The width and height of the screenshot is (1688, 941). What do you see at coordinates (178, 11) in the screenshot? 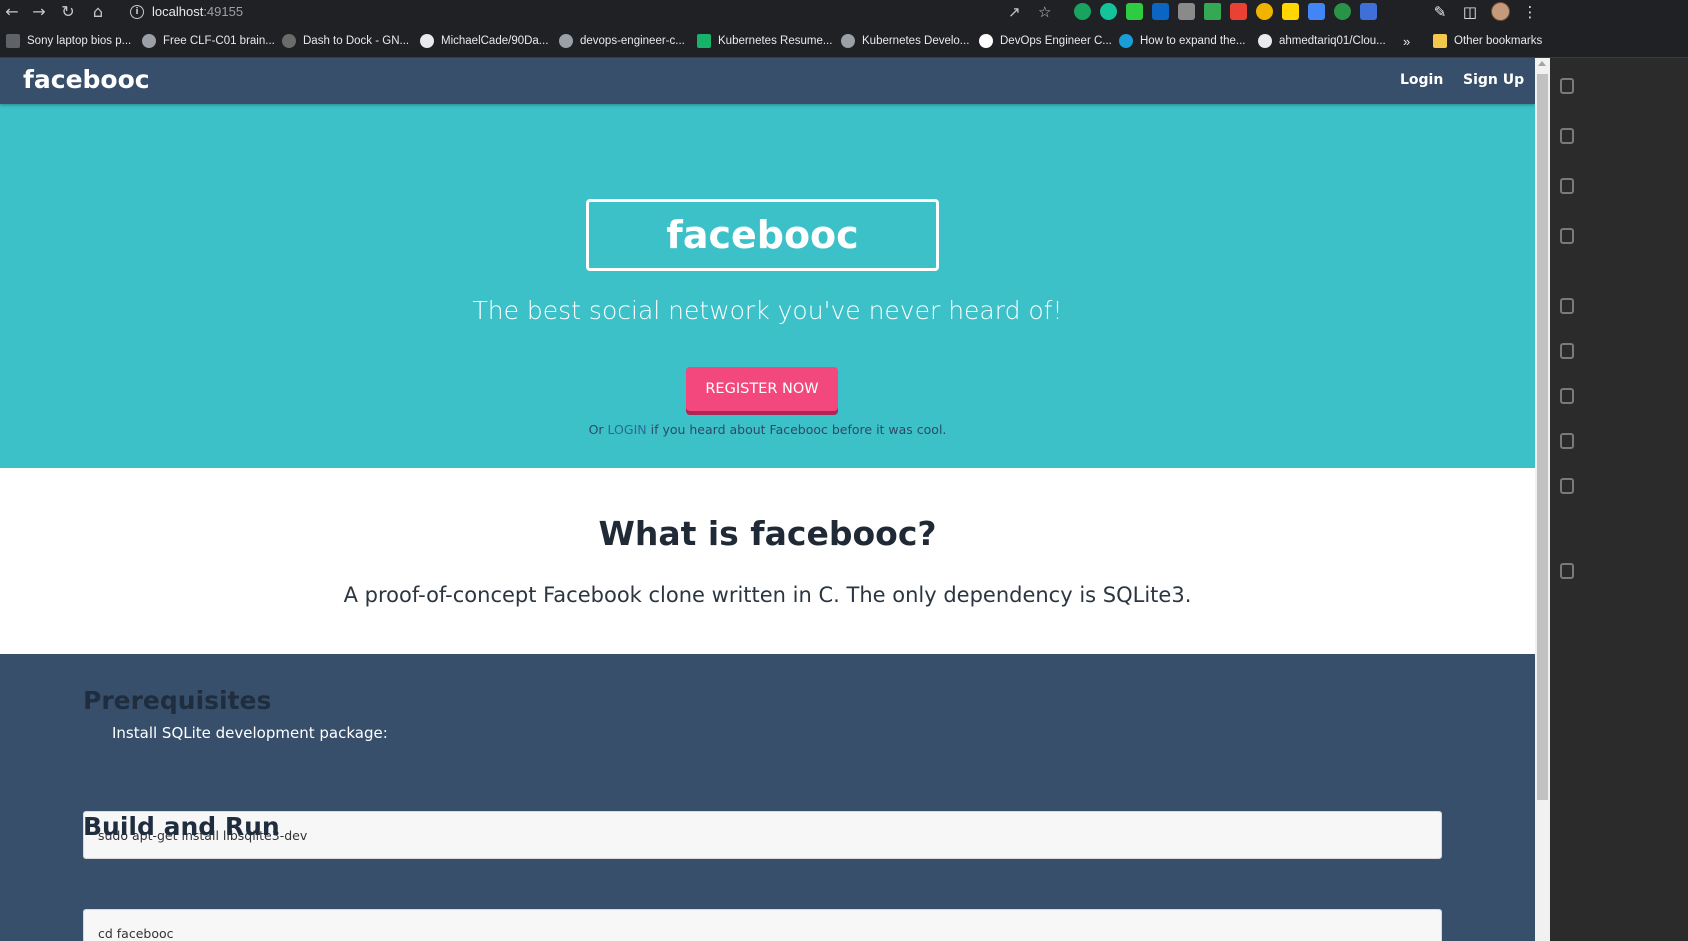
I see `url-host: localhost` at bounding box center [178, 11].